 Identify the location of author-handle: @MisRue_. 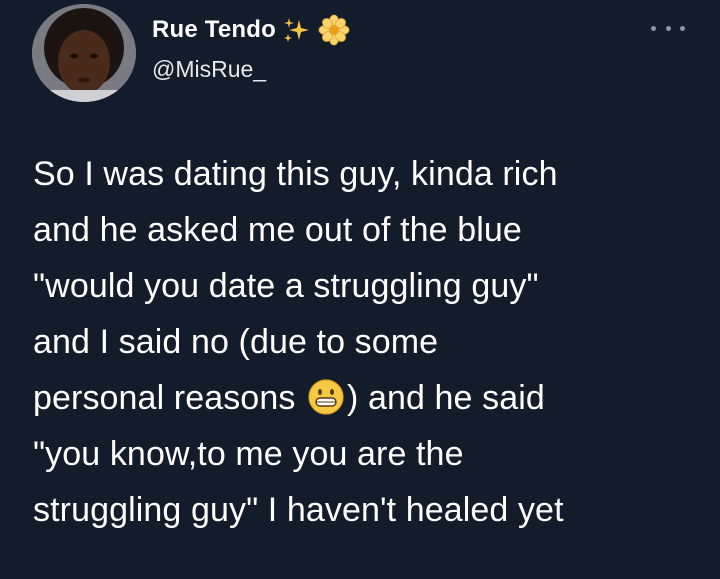
(209, 69).